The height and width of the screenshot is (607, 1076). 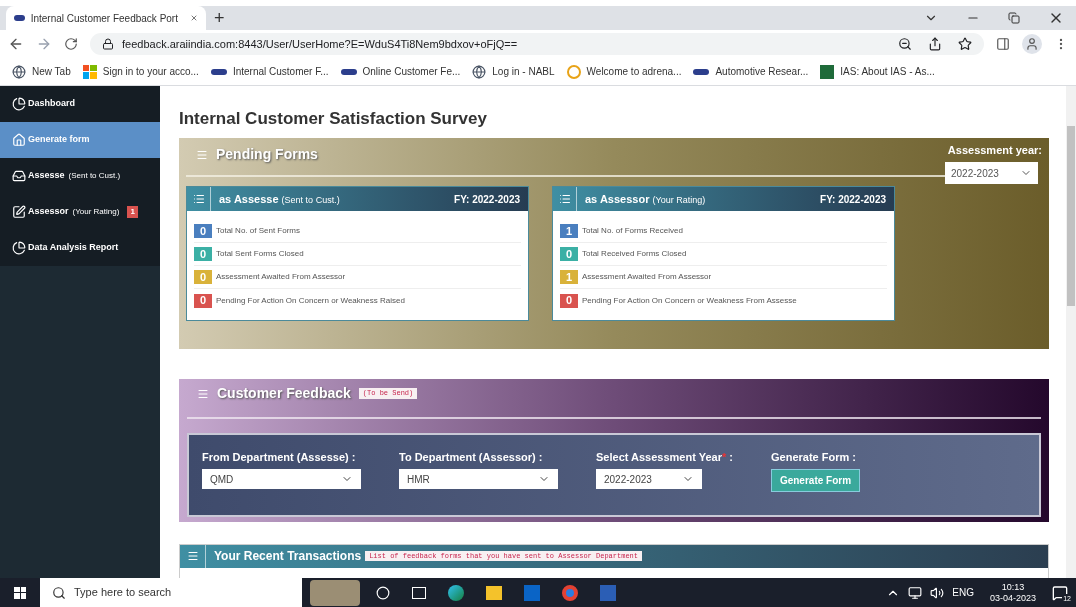 I want to click on sidebar-item: Dashboard, so click(x=80, y=104).